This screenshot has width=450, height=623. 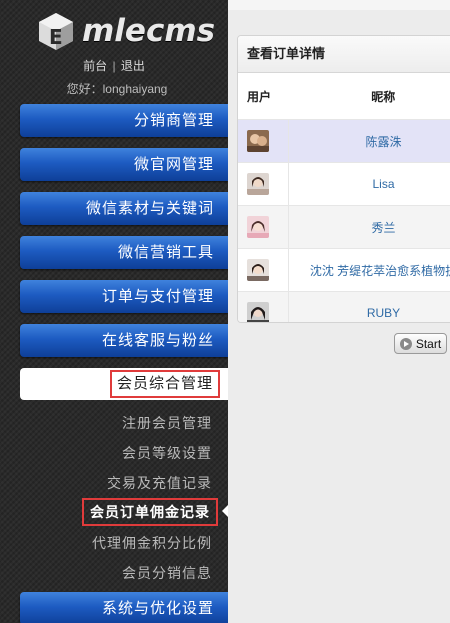 What do you see at coordinates (124, 296) in the screenshot?
I see `menu-order-payment: 订单与支付管理` at bounding box center [124, 296].